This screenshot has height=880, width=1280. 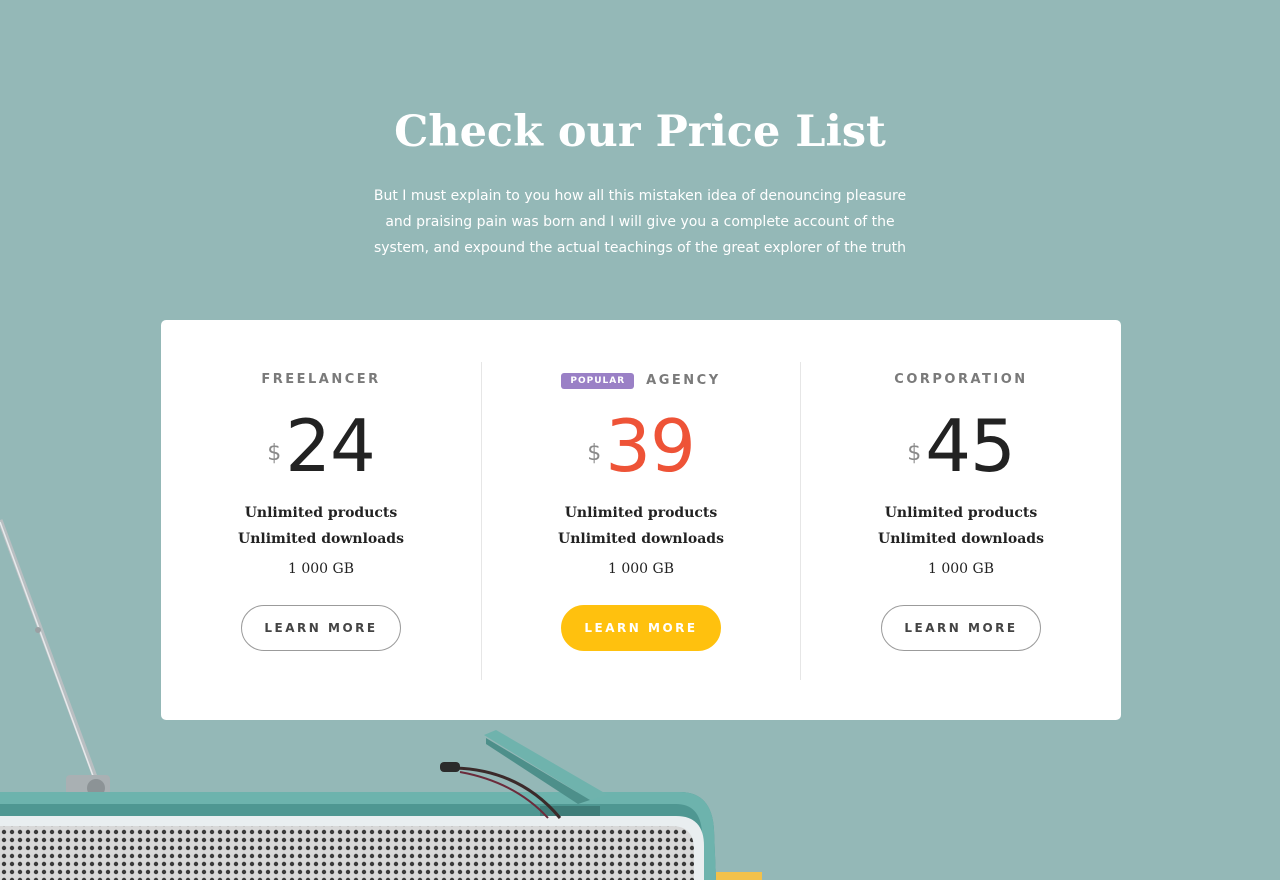 I want to click on plan-price: $24, so click(x=321, y=446).